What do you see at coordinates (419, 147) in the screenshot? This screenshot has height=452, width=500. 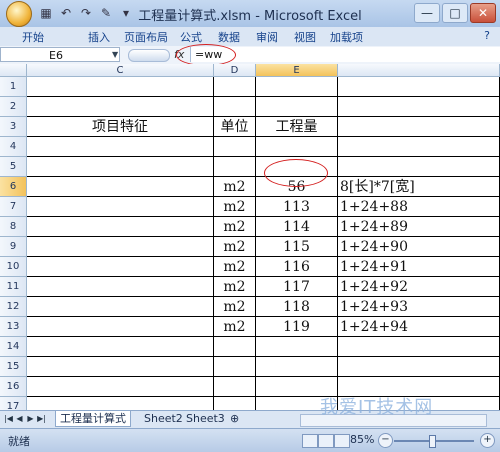 I see `cell-f4` at bounding box center [419, 147].